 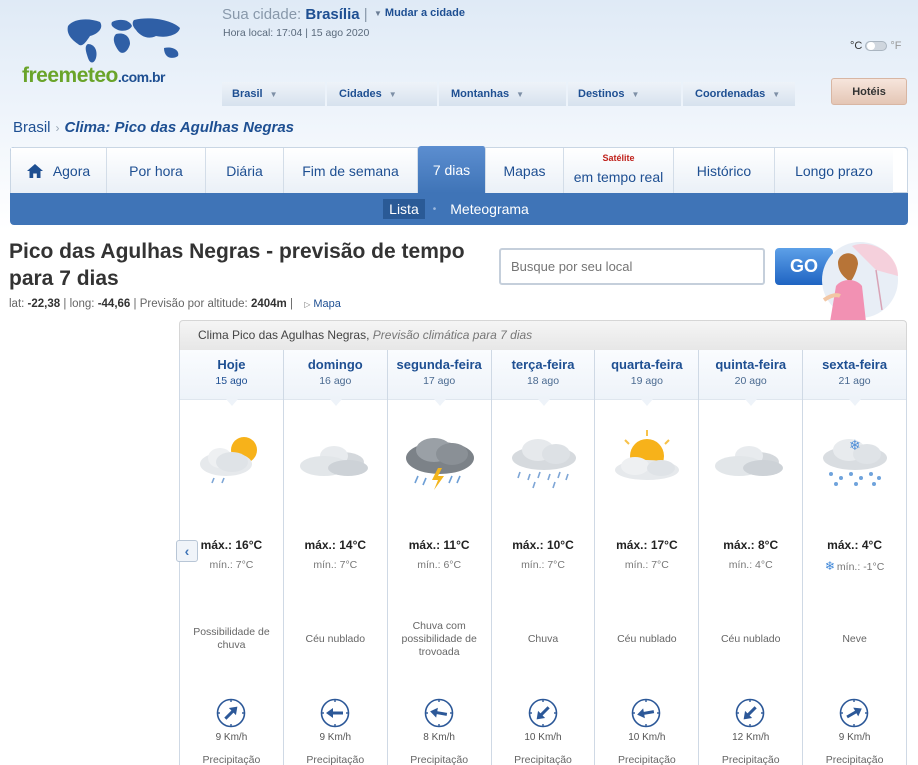 I want to click on promo-girl-umbrella-icon, so click(x=859, y=281).